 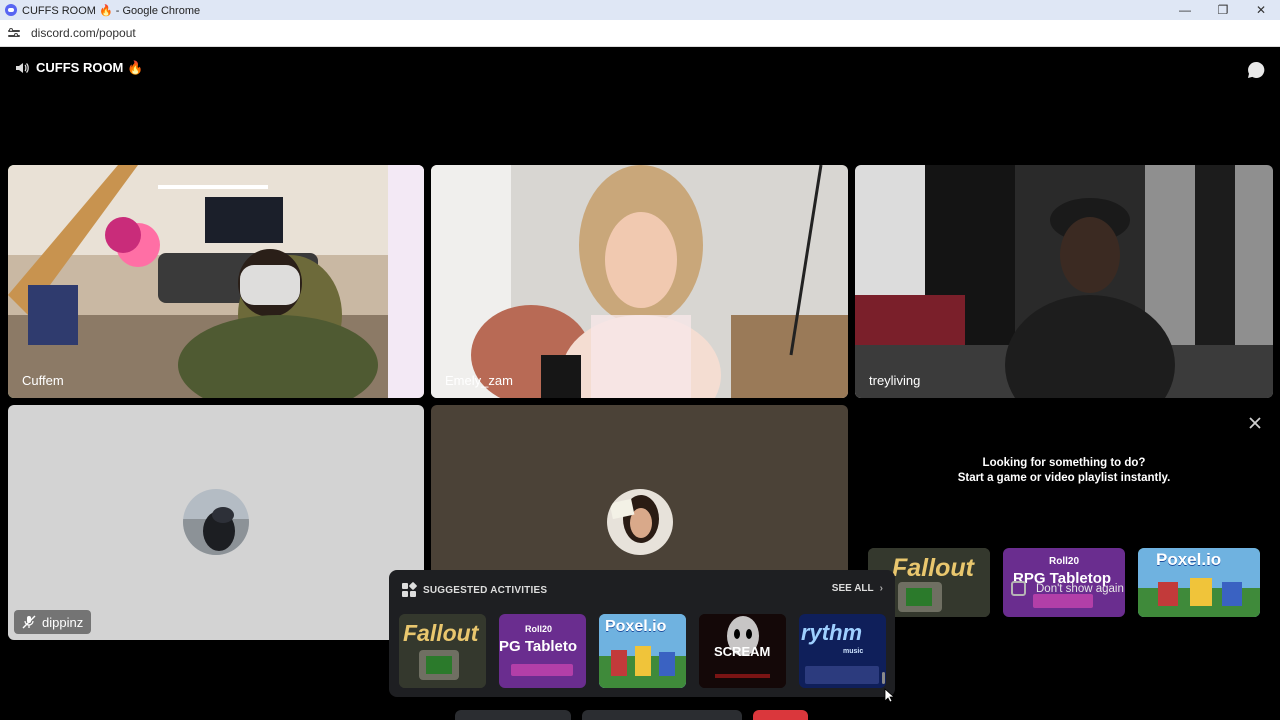 I want to click on card-title: SCREAM, so click(x=742, y=651).